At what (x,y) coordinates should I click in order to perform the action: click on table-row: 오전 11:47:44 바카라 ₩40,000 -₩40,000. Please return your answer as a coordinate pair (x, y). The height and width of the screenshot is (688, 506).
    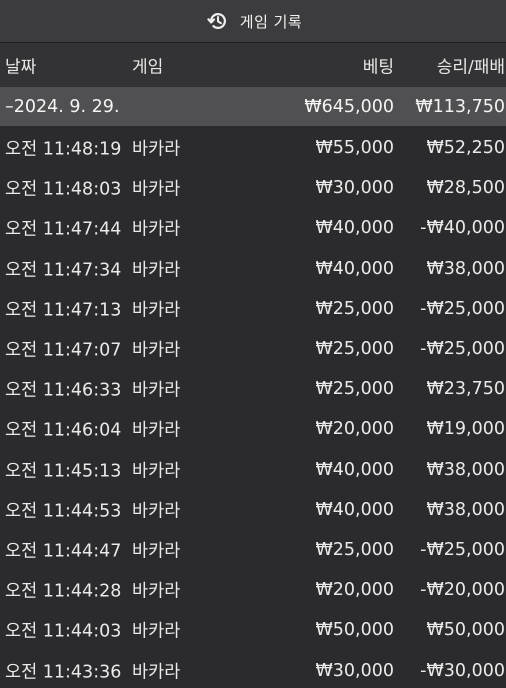
    Looking at the image, I should click on (253, 228).